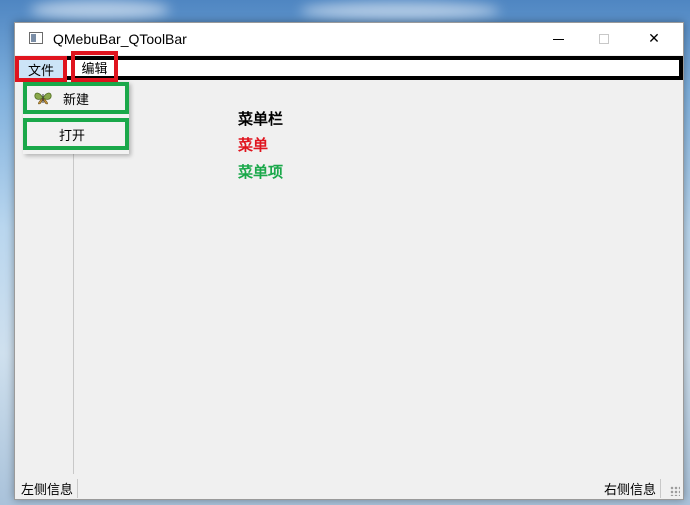 Image resolution: width=690 pixels, height=505 pixels. What do you see at coordinates (675, 491) in the screenshot?
I see `resize-grip` at bounding box center [675, 491].